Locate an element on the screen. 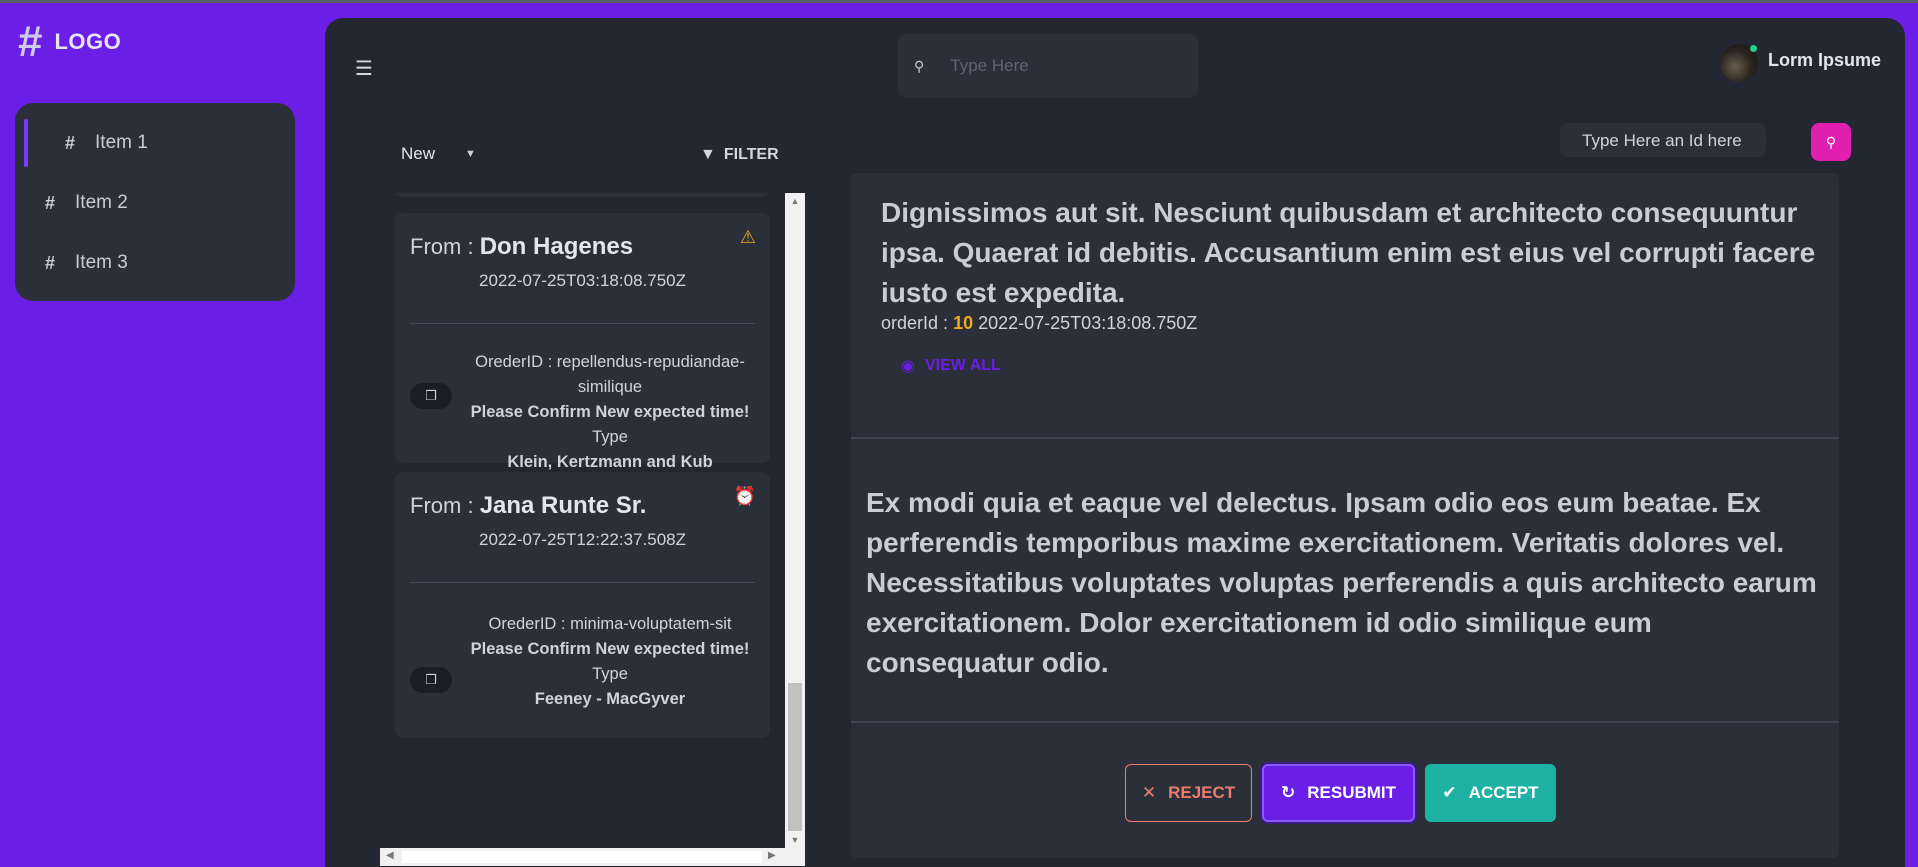 This screenshot has height=867, width=1918. caret-down-icon: ▼ is located at coordinates (470, 154).